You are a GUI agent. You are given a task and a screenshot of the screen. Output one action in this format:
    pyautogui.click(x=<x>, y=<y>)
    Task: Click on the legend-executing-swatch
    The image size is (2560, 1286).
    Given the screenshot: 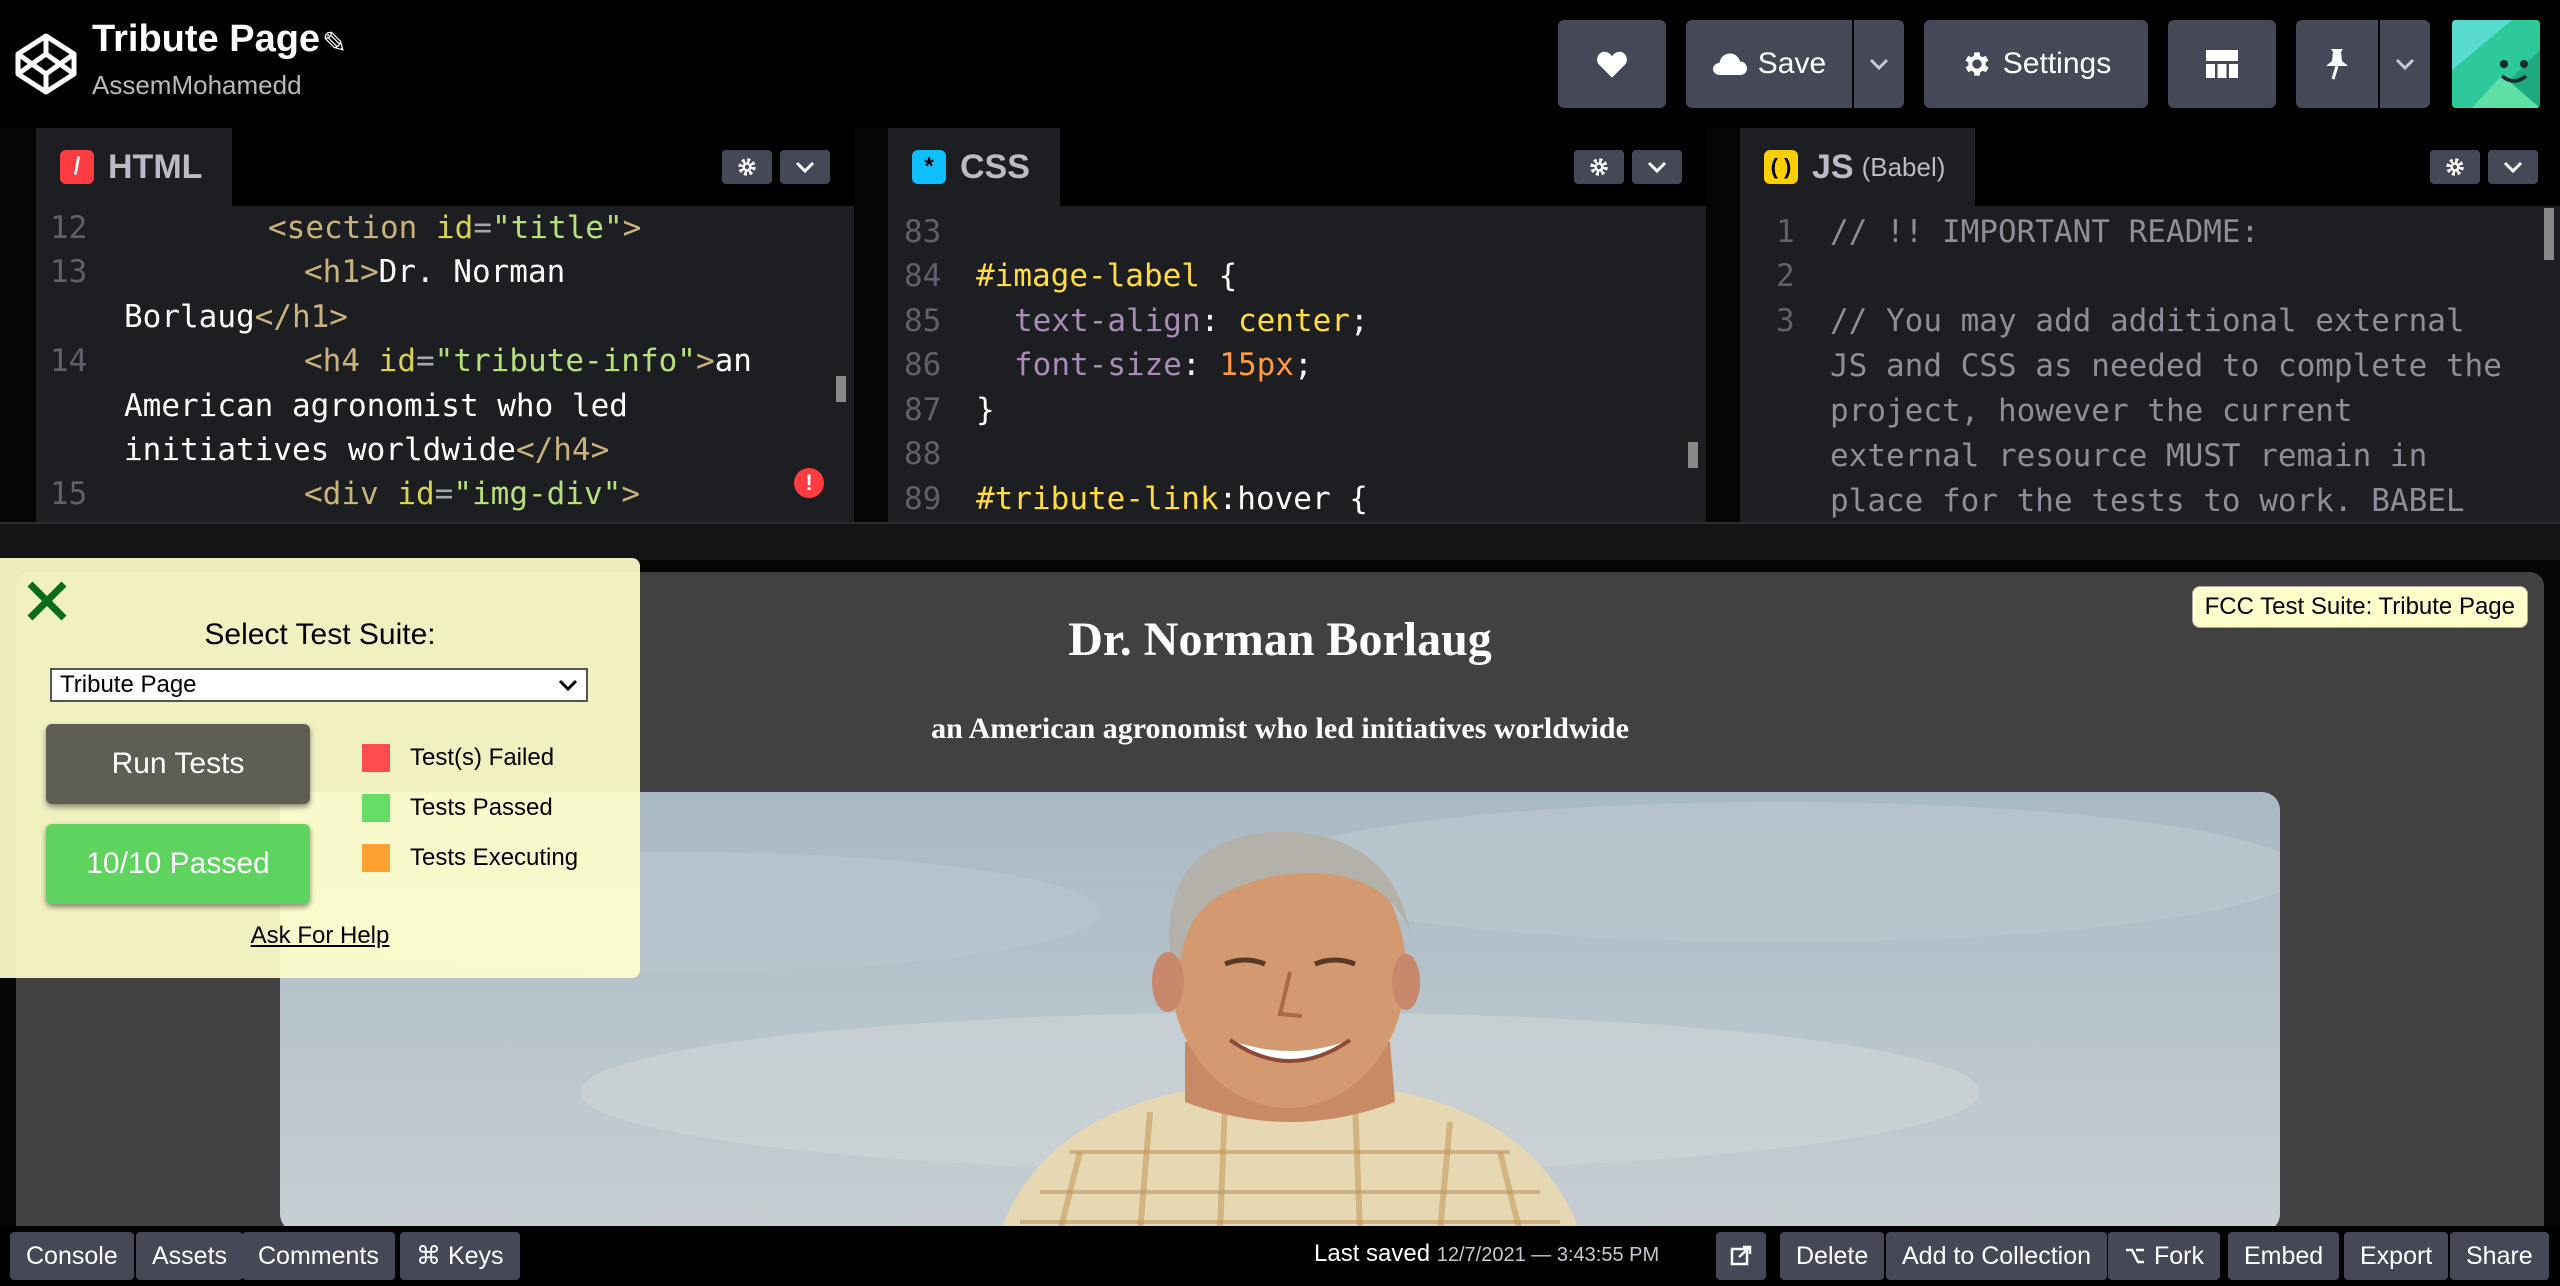 What is the action you would take?
    pyautogui.click(x=376, y=858)
    